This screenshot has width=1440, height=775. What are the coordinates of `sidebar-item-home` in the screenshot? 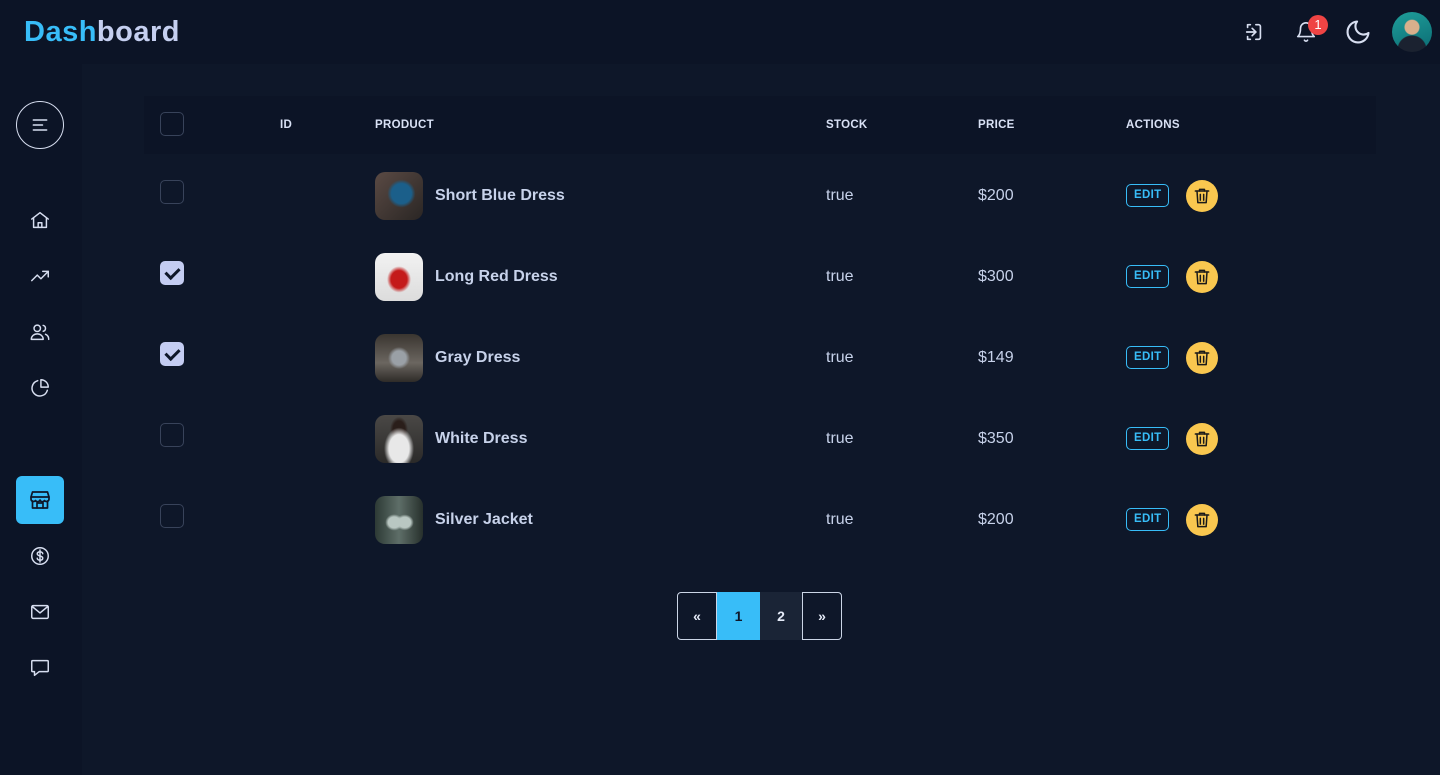 It's located at (40, 220).